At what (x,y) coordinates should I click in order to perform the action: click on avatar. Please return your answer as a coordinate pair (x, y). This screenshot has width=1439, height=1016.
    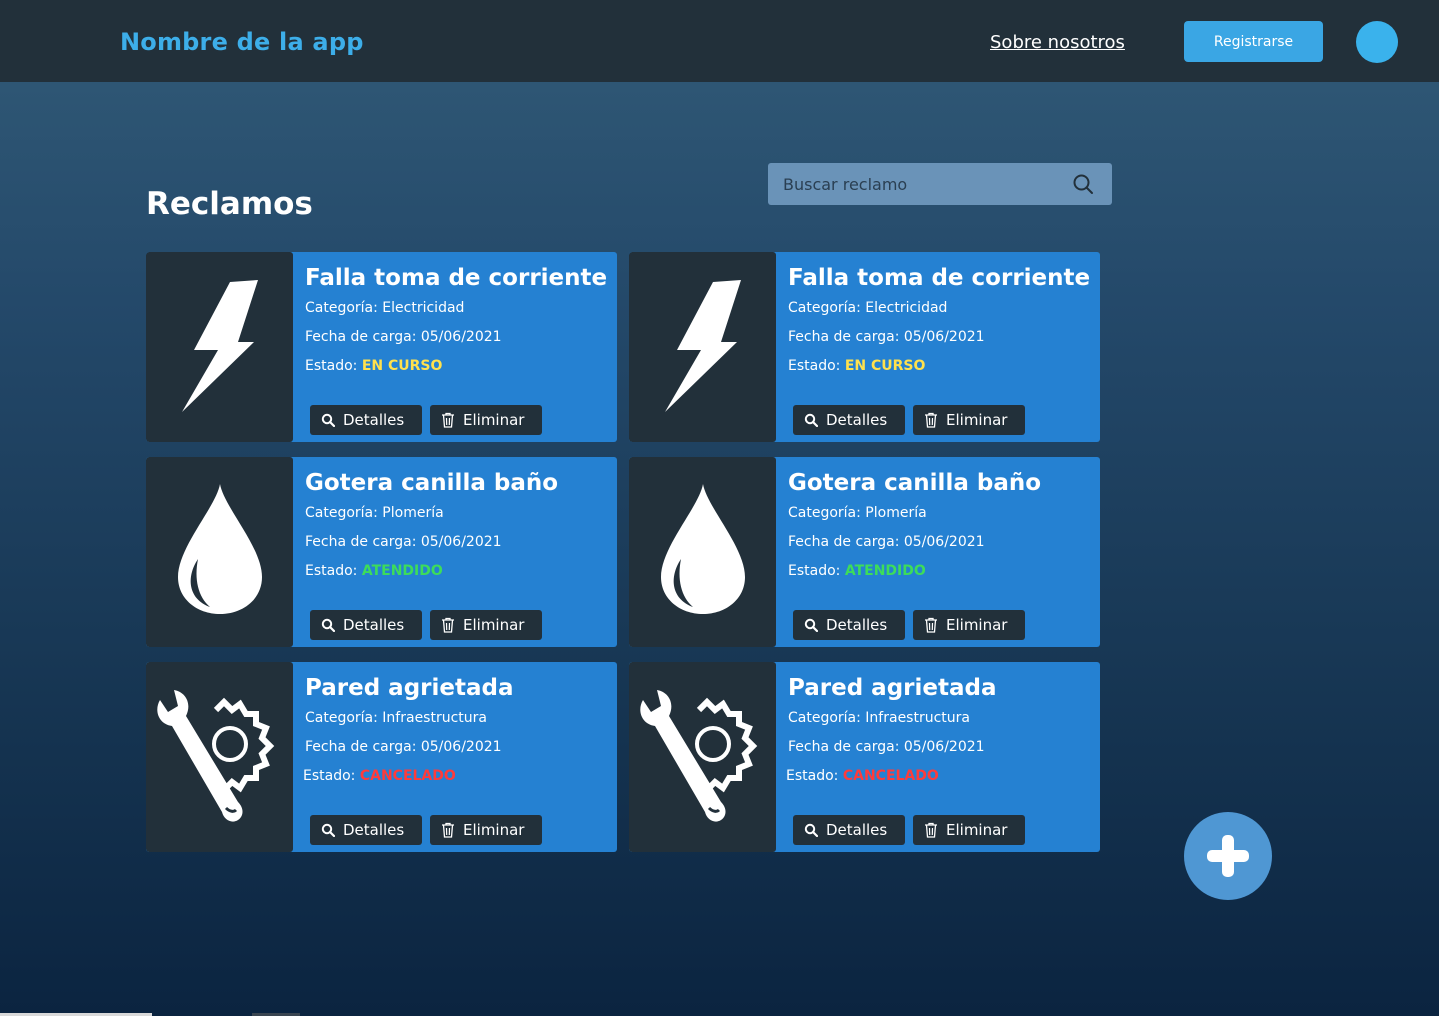
    Looking at the image, I should click on (1377, 42).